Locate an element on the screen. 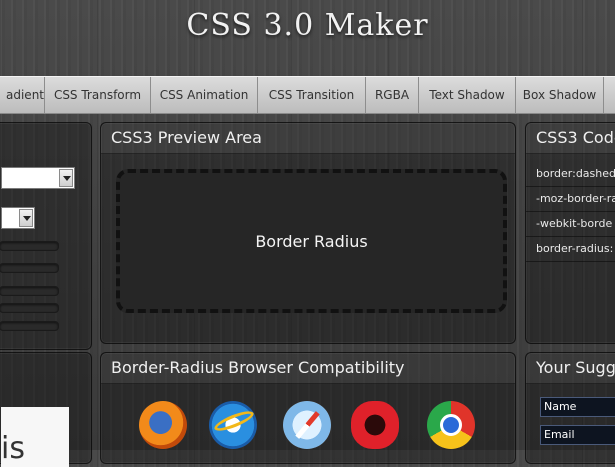 This screenshot has width=615, height=467. code-line: -moz-border-ra is located at coordinates (570, 199).